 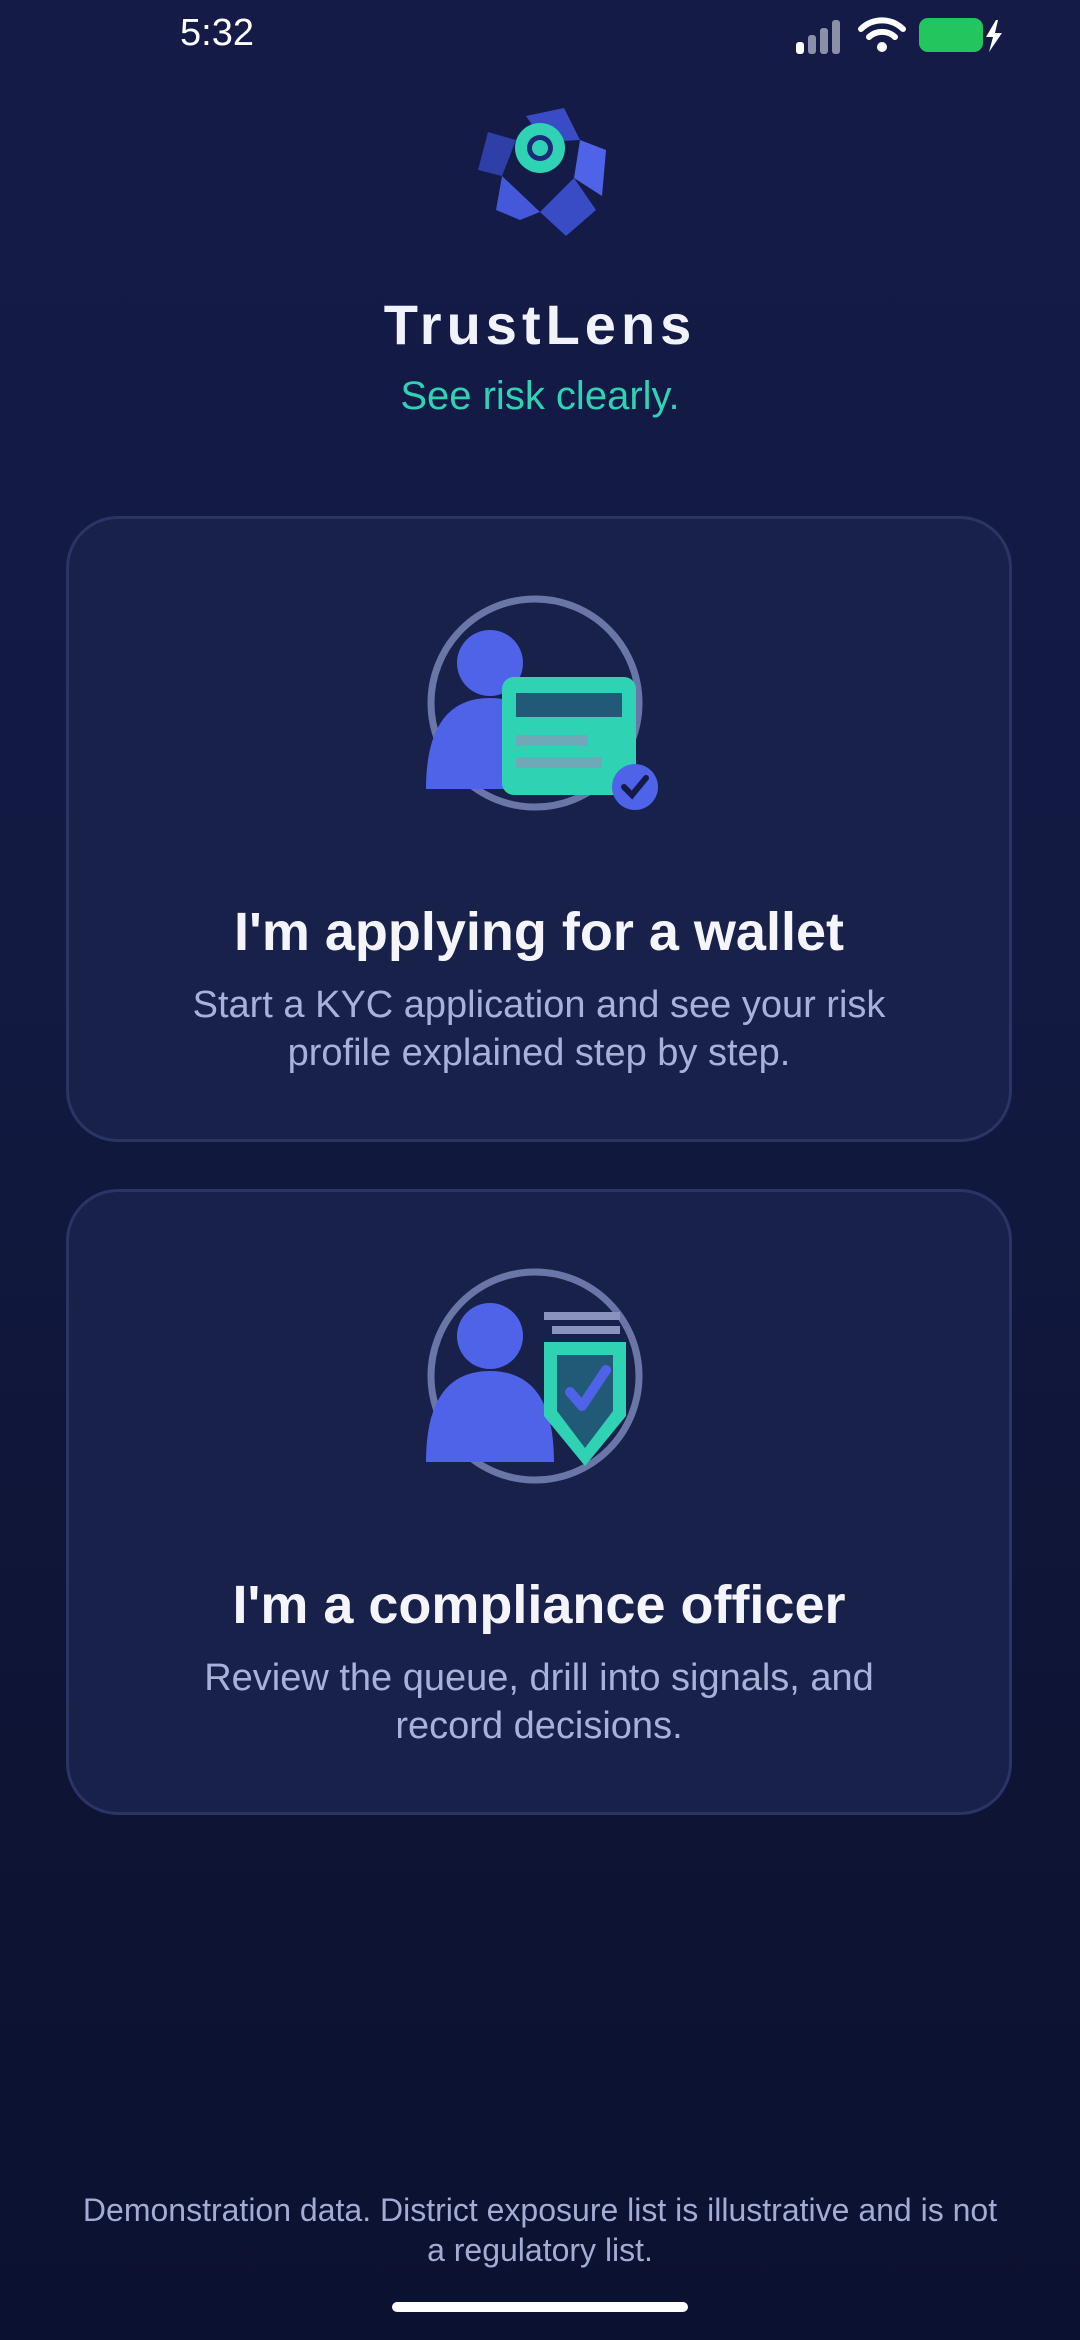 I want to click on home-indicator, so click(x=540, y=2307).